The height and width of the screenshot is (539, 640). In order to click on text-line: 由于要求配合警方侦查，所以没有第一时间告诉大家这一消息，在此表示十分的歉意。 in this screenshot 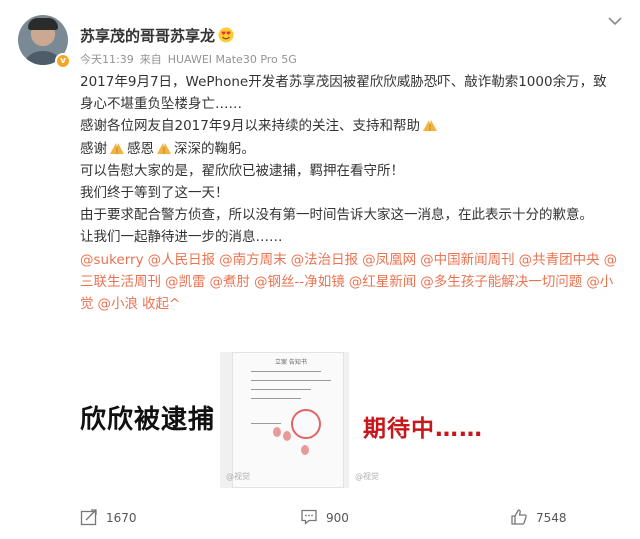, I will do `click(336, 215)`.